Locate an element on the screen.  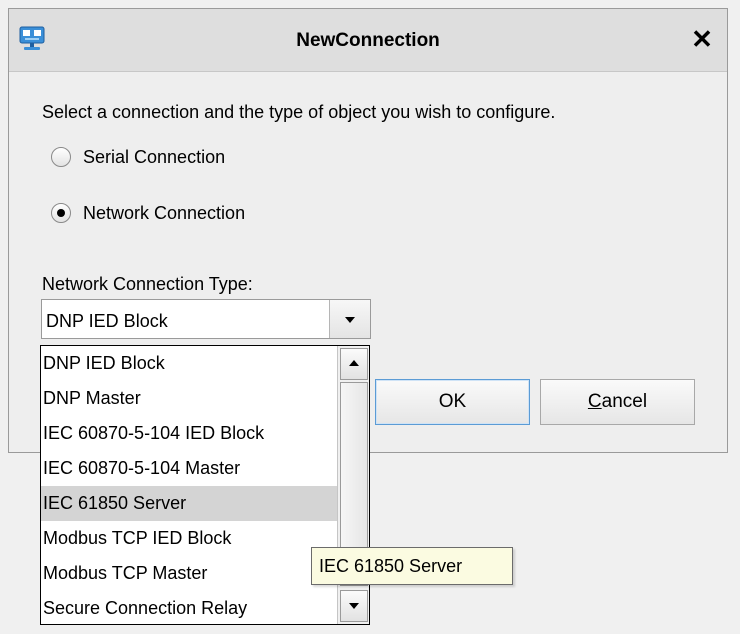
list-item: DNP IED Block is located at coordinates (189, 363).